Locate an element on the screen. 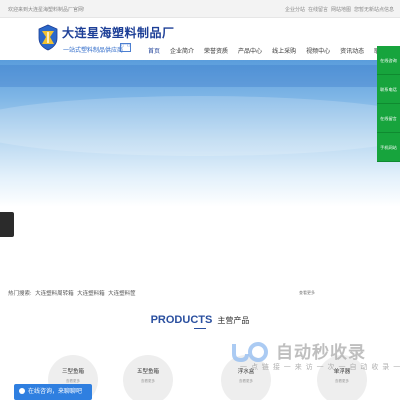  hot-search-term: 大连塑料箱 is located at coordinates (91, 294).